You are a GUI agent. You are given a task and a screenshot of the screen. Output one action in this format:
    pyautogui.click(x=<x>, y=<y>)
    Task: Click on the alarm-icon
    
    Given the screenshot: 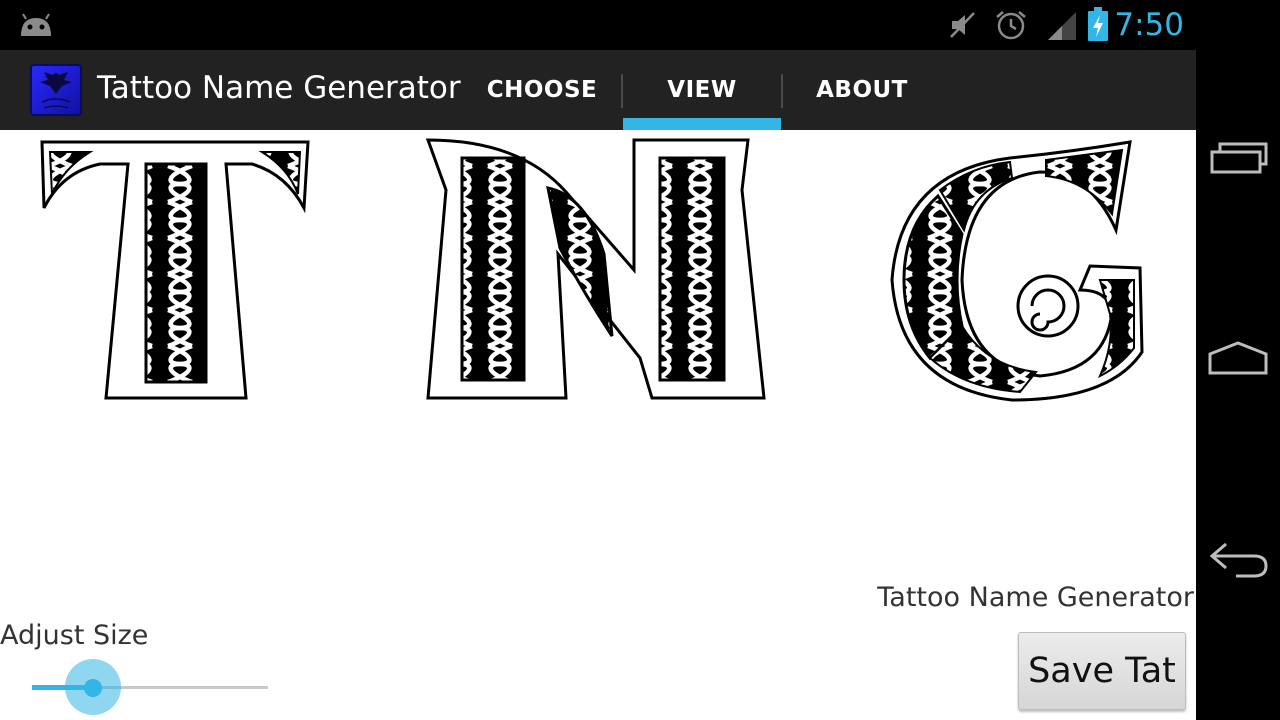 What is the action you would take?
    pyautogui.click(x=1011, y=25)
    